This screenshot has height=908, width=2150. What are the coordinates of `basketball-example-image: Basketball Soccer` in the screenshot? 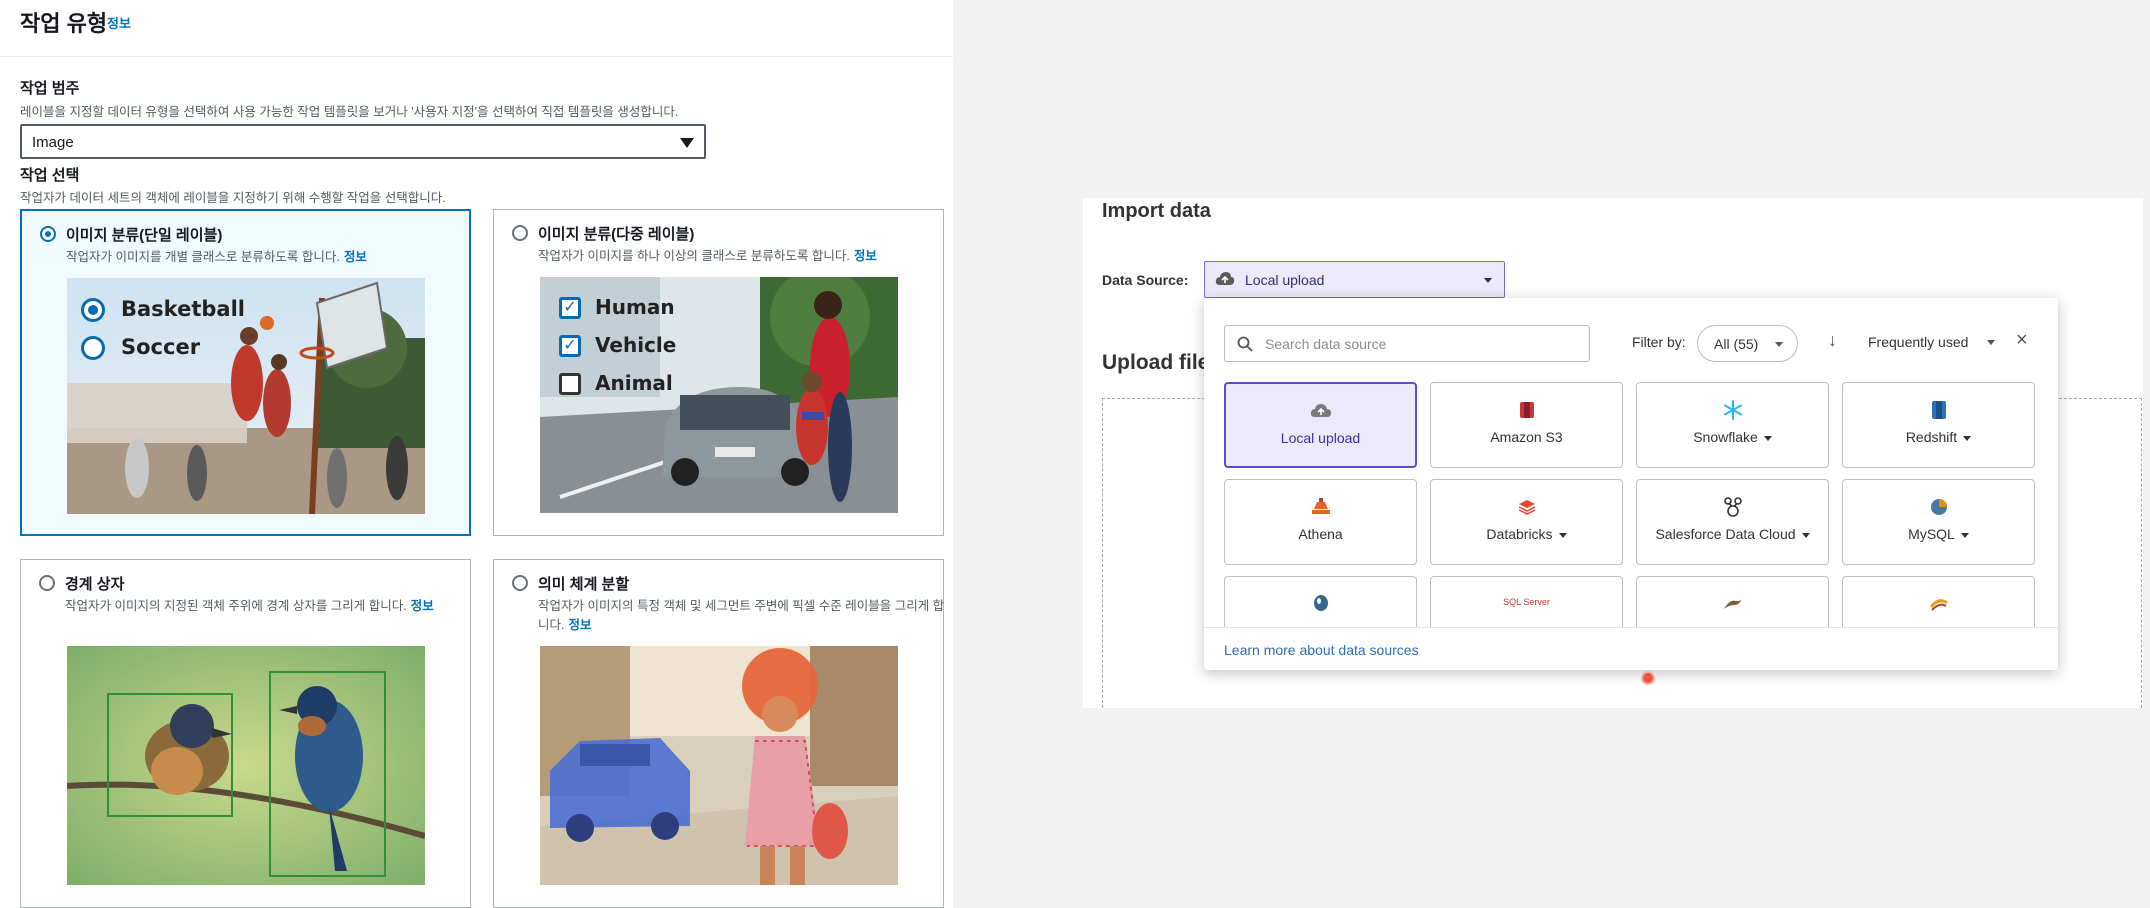 It's located at (246, 396).